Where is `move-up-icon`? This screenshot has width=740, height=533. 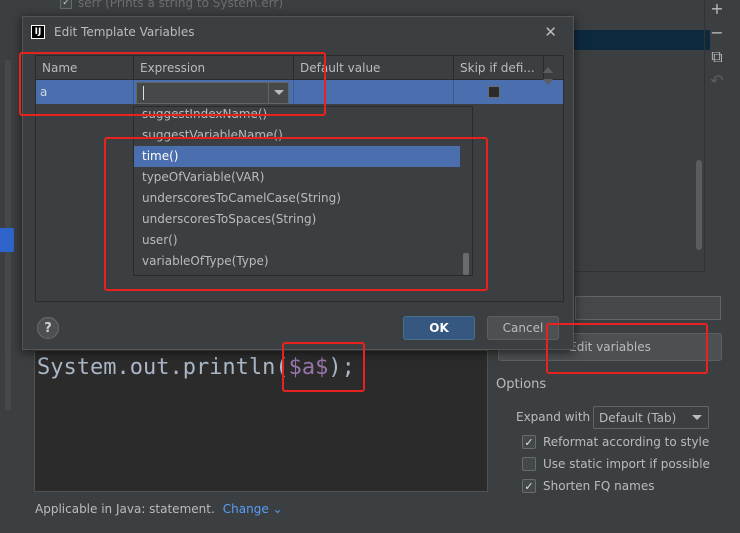
move-up-icon is located at coordinates (548, 70).